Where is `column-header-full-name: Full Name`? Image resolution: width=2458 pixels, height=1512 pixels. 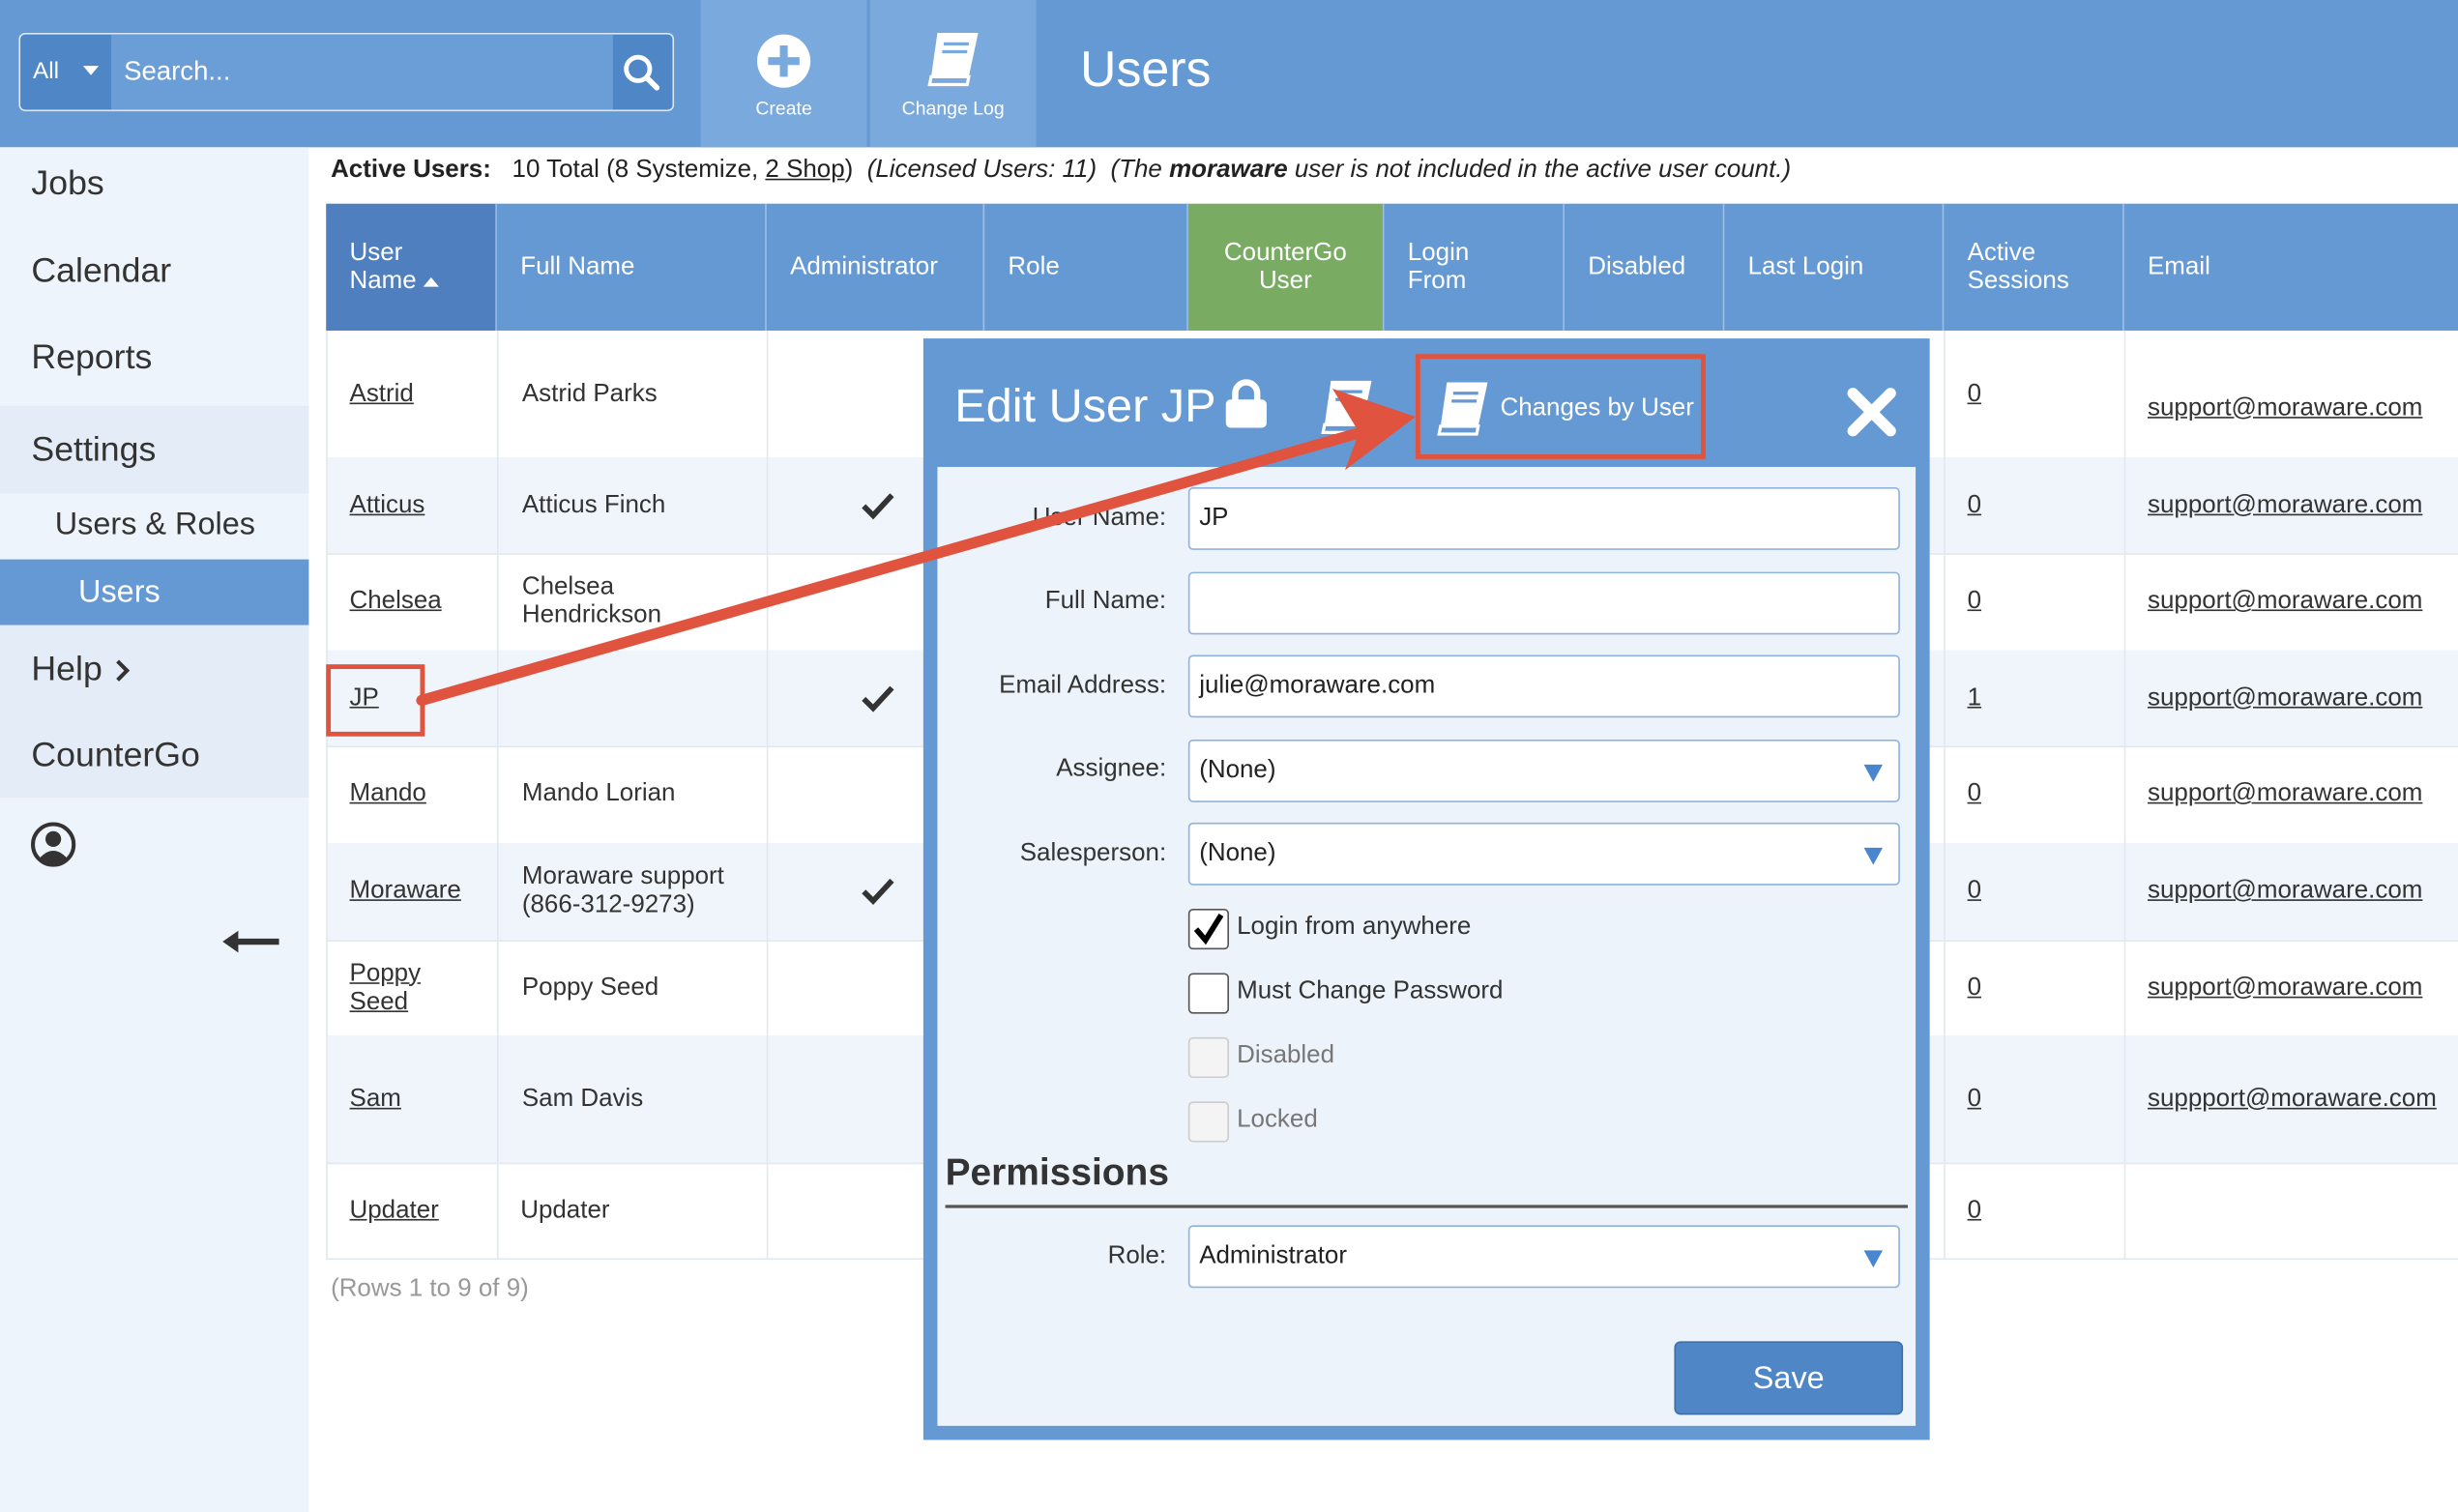 column-header-full-name: Full Name is located at coordinates (632, 267).